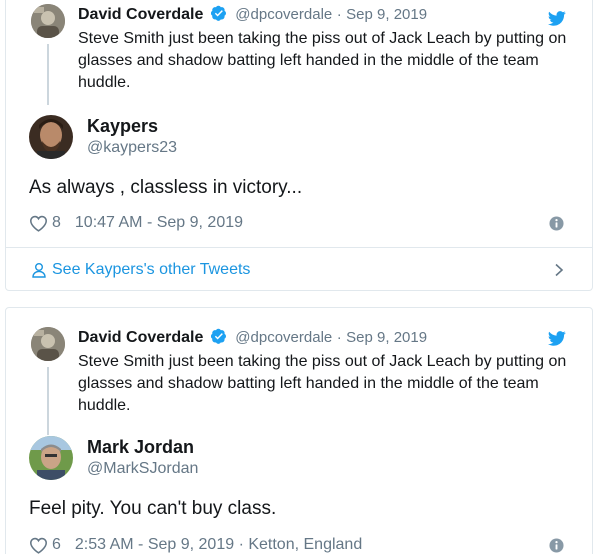 Image resolution: width=600 pixels, height=554 pixels. What do you see at coordinates (56, 223) in the screenshot?
I see `like-count: 8` at bounding box center [56, 223].